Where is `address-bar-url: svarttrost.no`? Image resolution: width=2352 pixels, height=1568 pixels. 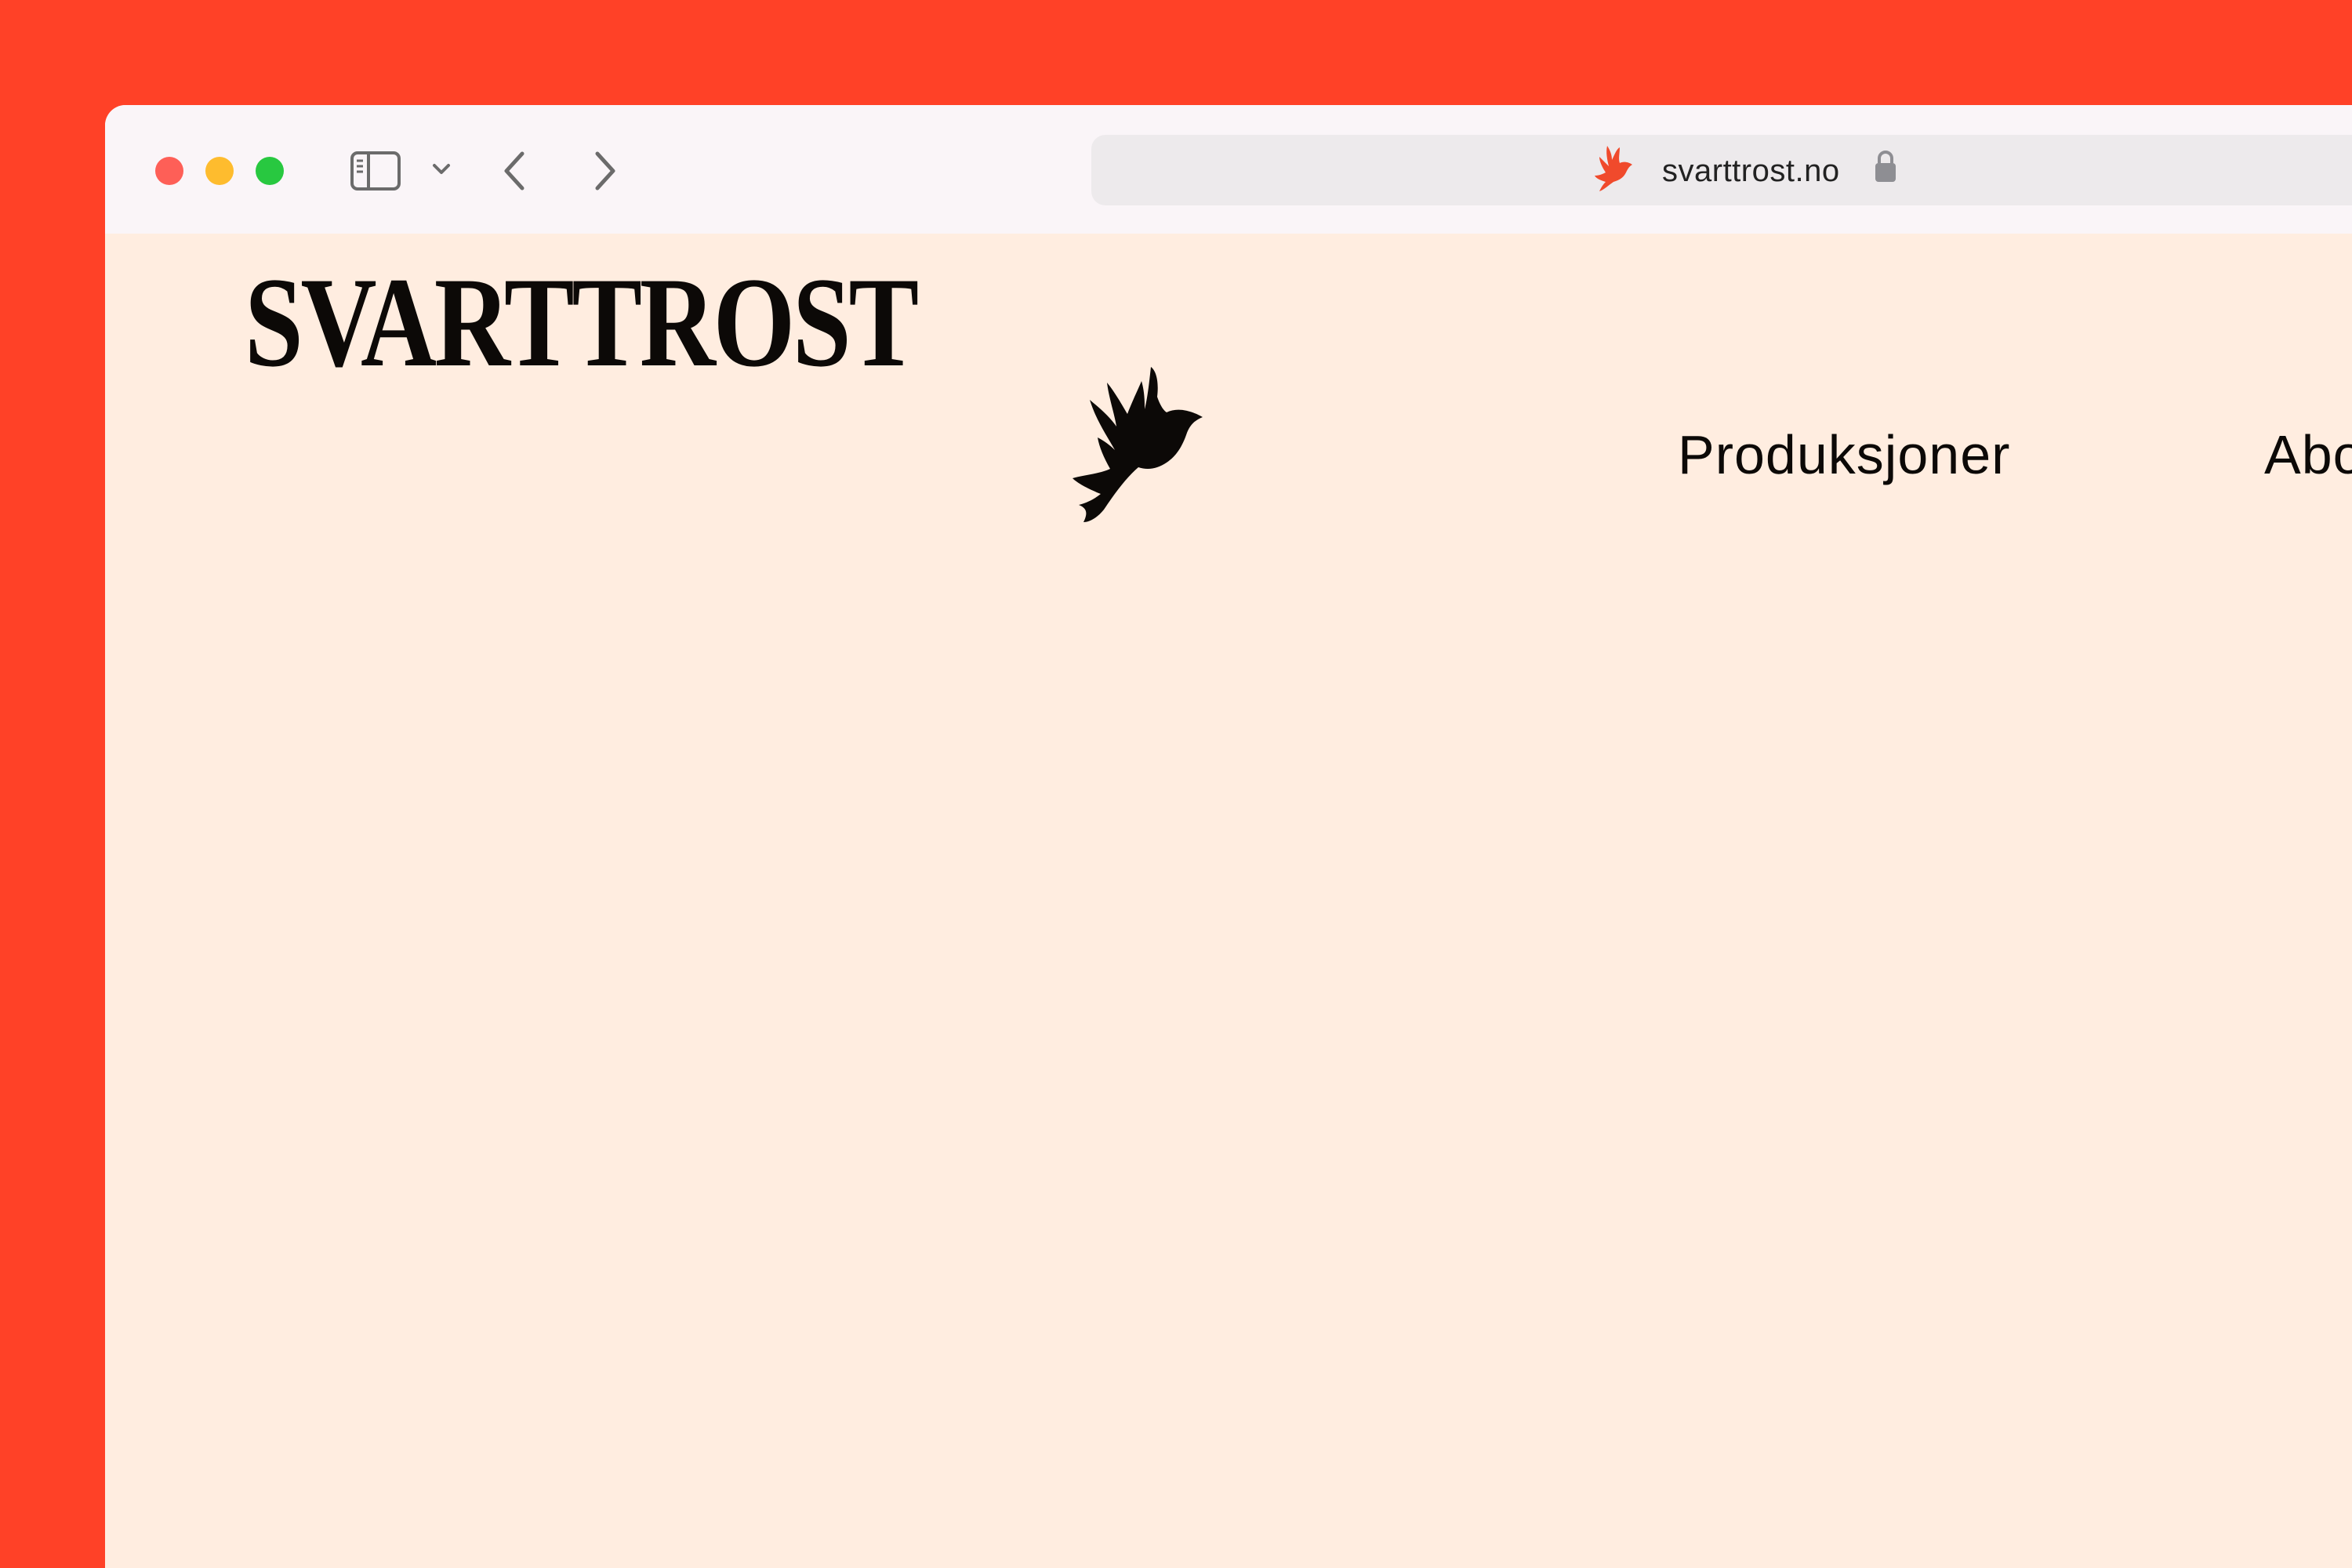
address-bar-url: svarttrost.no is located at coordinates (1751, 171).